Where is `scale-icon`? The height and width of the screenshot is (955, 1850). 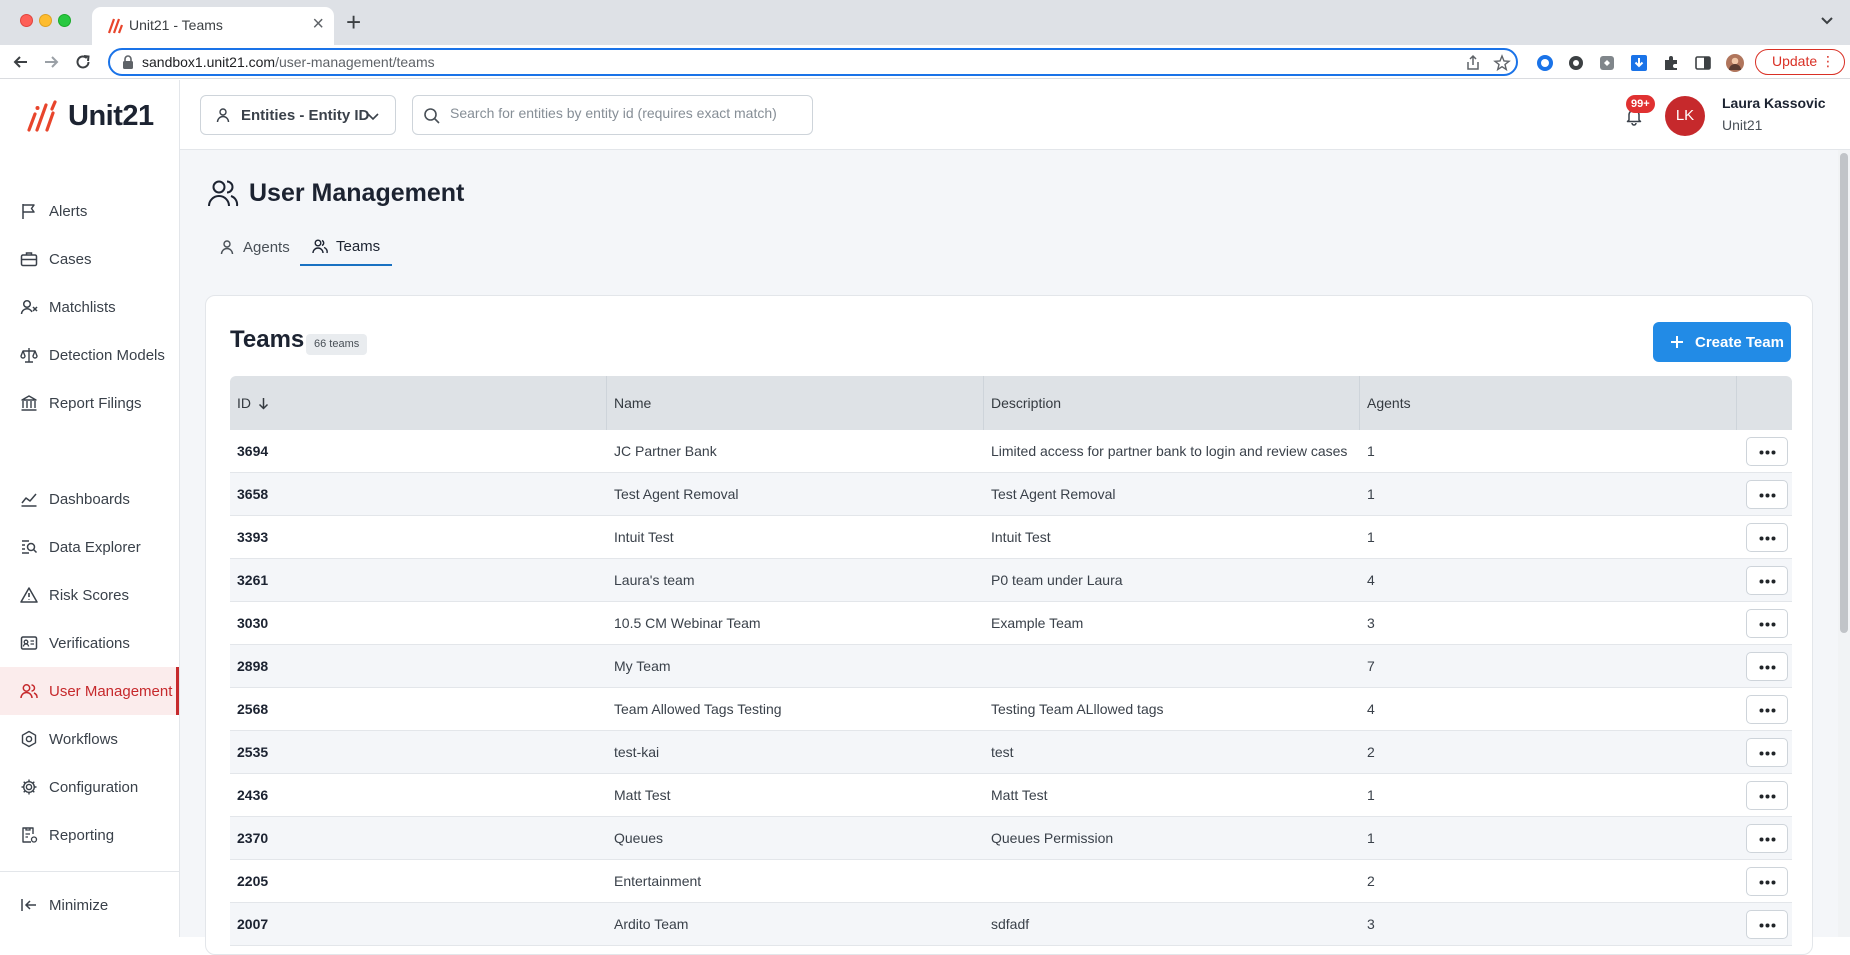
scale-icon is located at coordinates (29, 355).